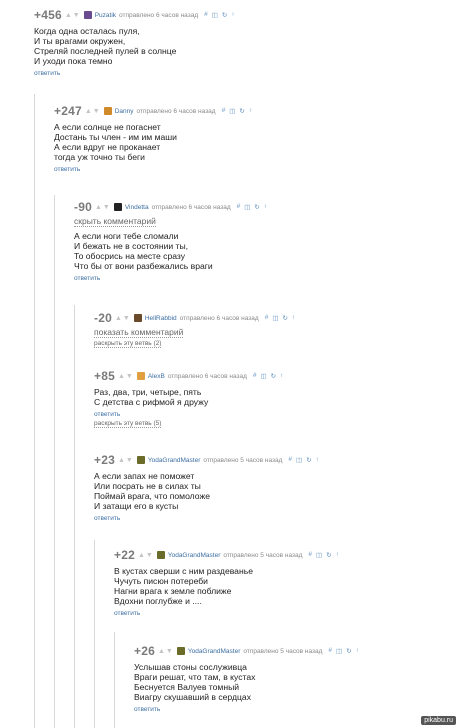  I want to click on hide-comment-toggle: скрыть комментарий, so click(115, 221).